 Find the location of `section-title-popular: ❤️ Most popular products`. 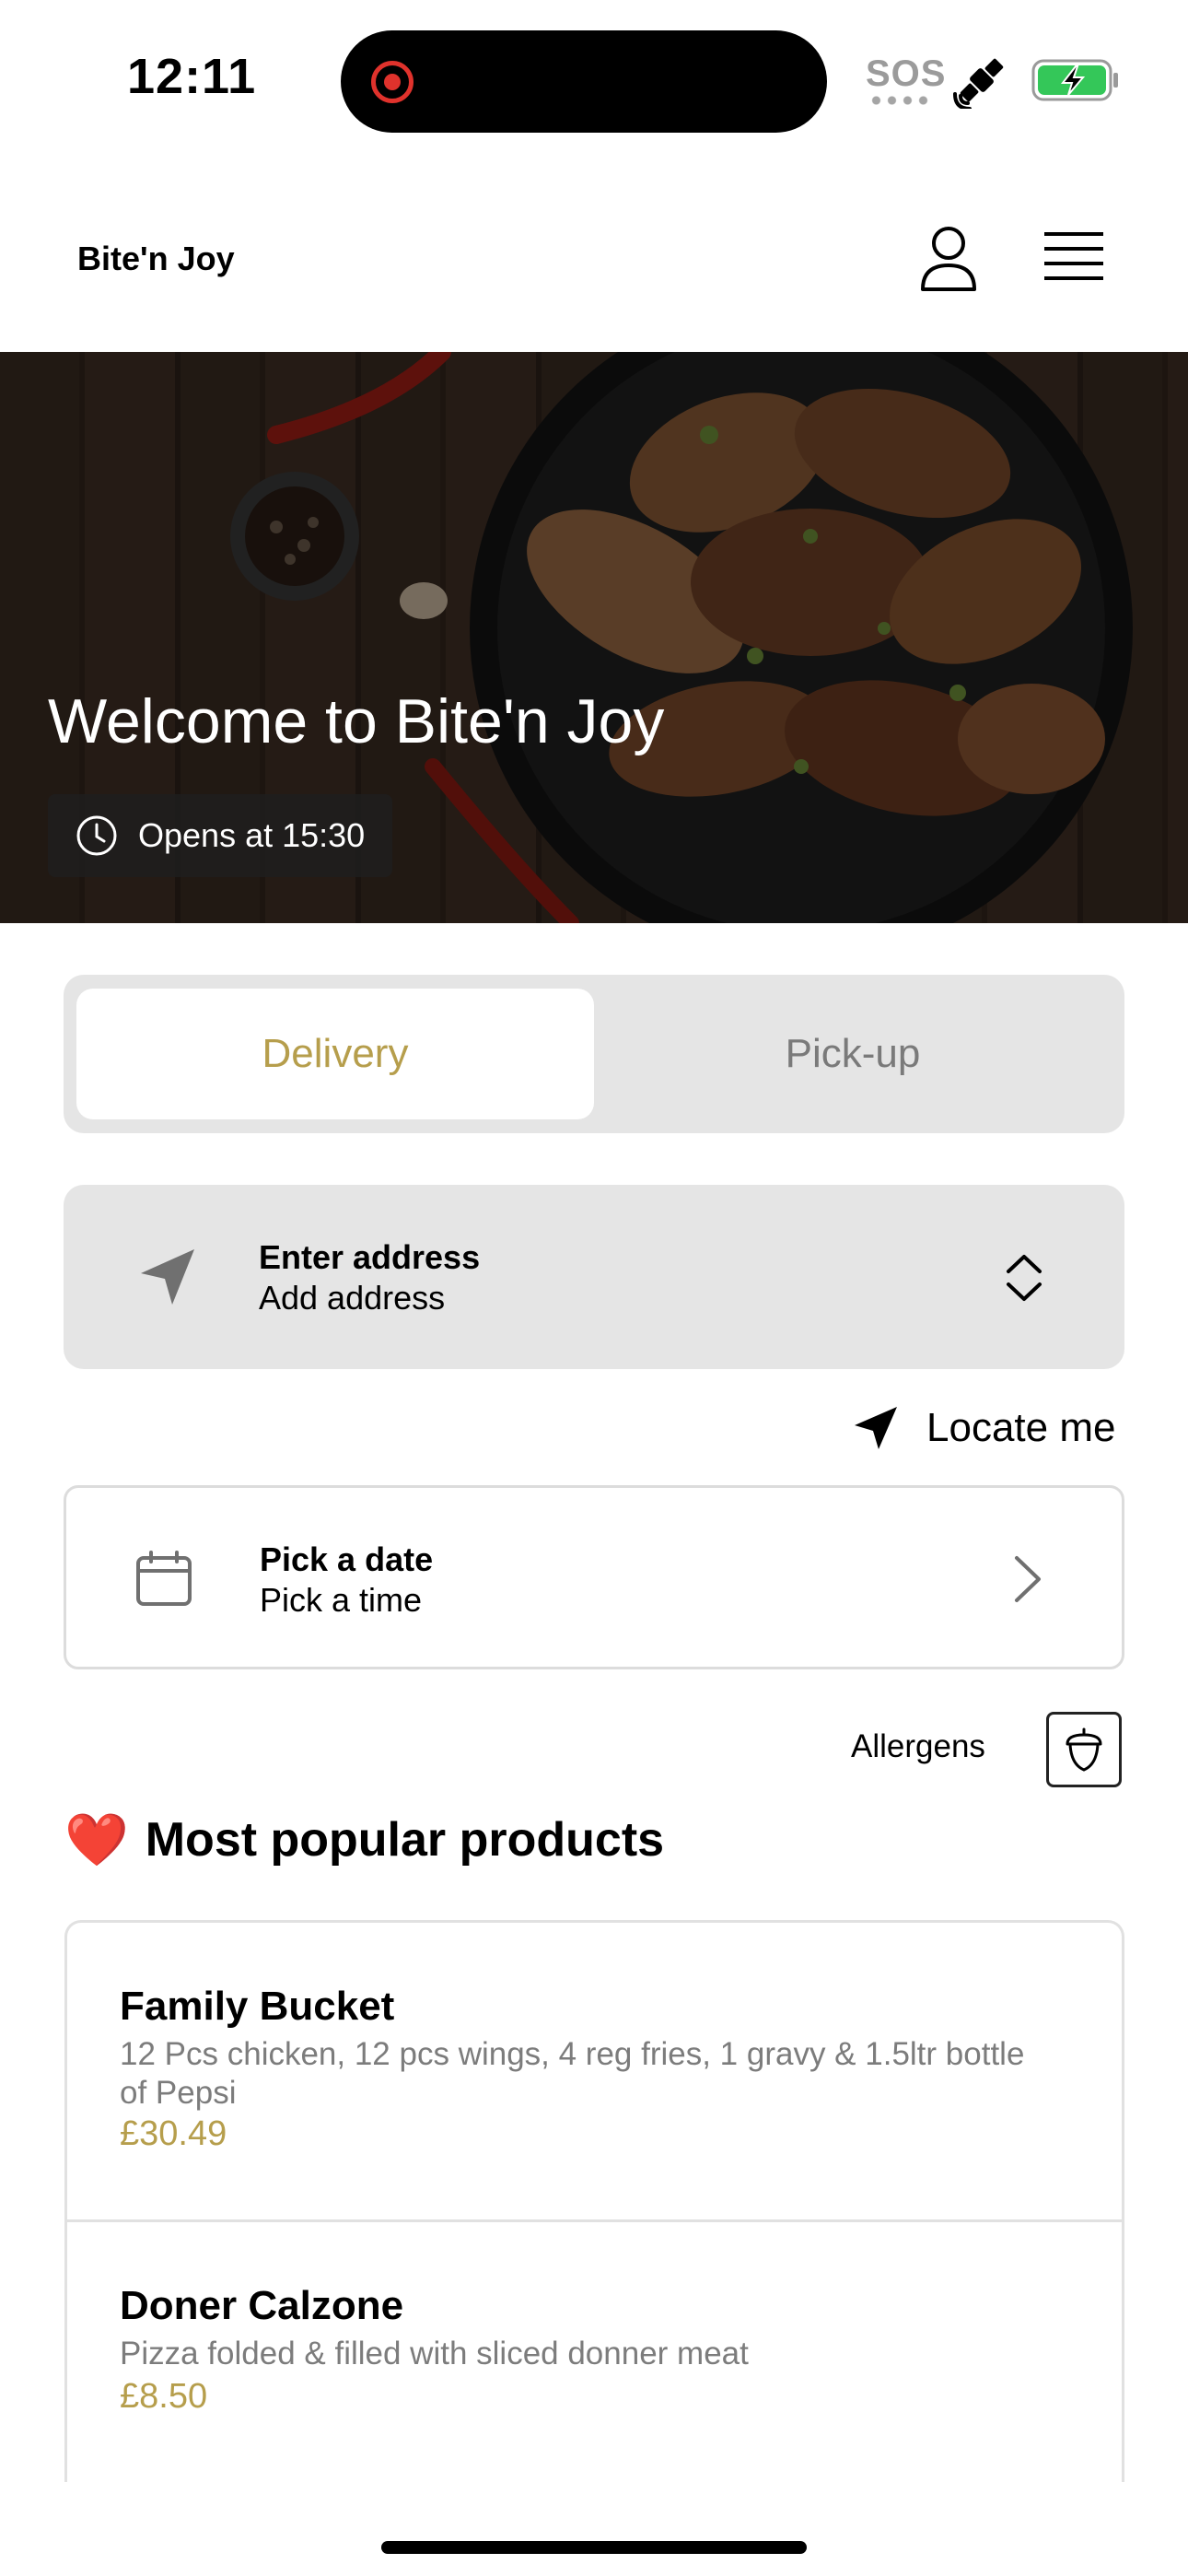

section-title-popular: ❤️ Most popular products is located at coordinates (364, 1839).